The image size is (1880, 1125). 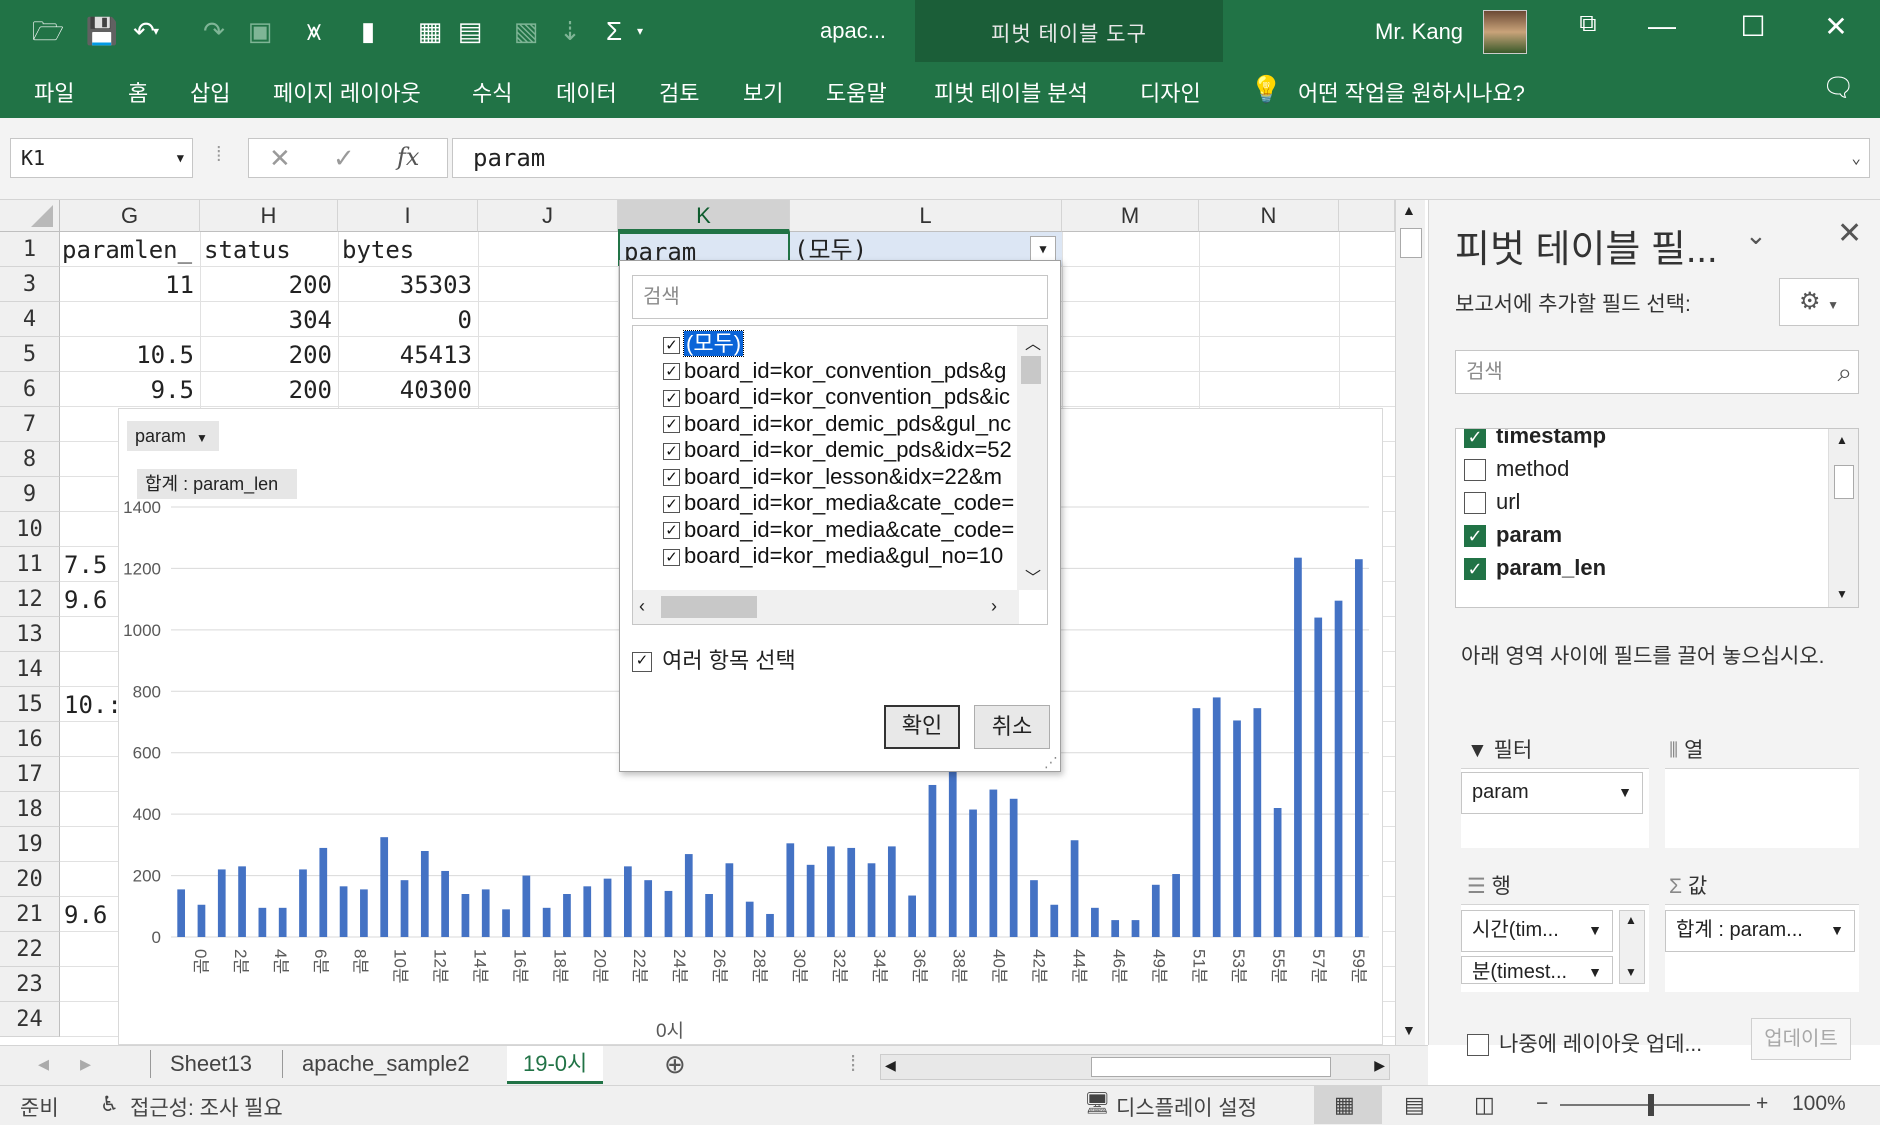 What do you see at coordinates (30, 319) in the screenshot?
I see `row-header: 4` at bounding box center [30, 319].